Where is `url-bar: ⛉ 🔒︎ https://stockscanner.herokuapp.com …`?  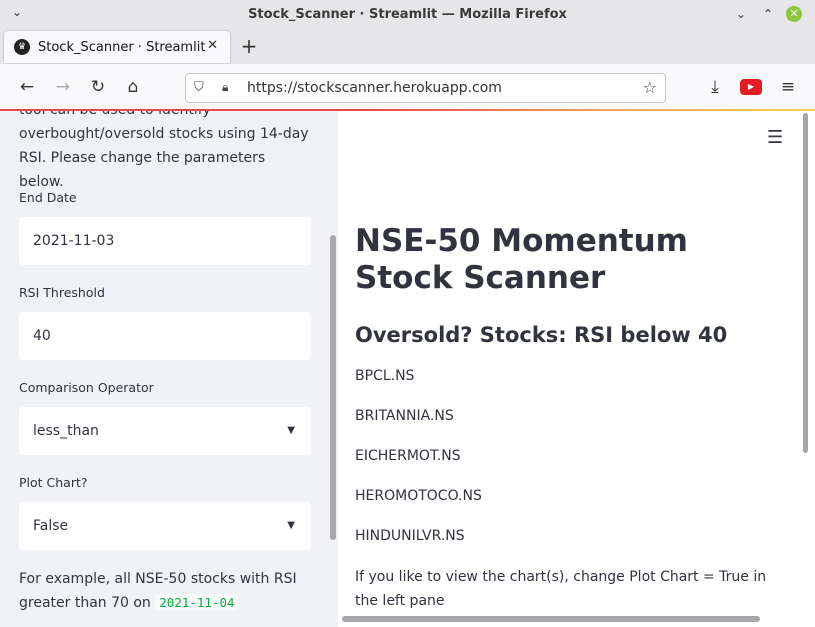 url-bar: ⛉ 🔒︎ https://stockscanner.herokuapp.com … is located at coordinates (425, 88).